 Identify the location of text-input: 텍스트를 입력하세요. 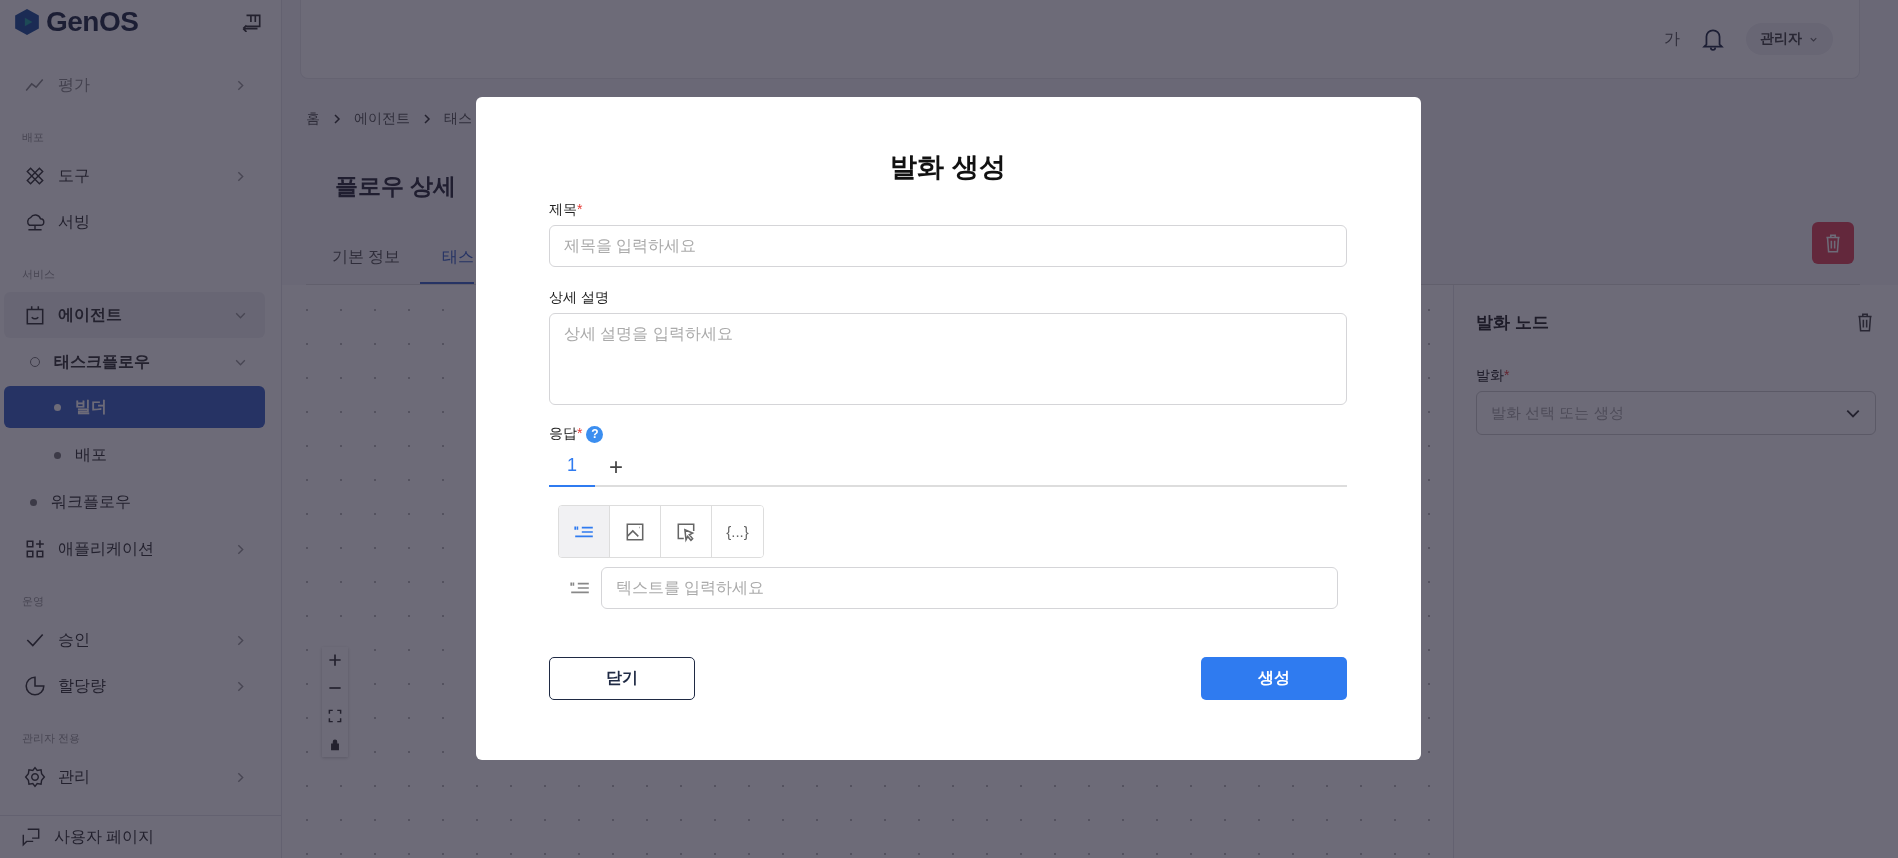
(969, 588).